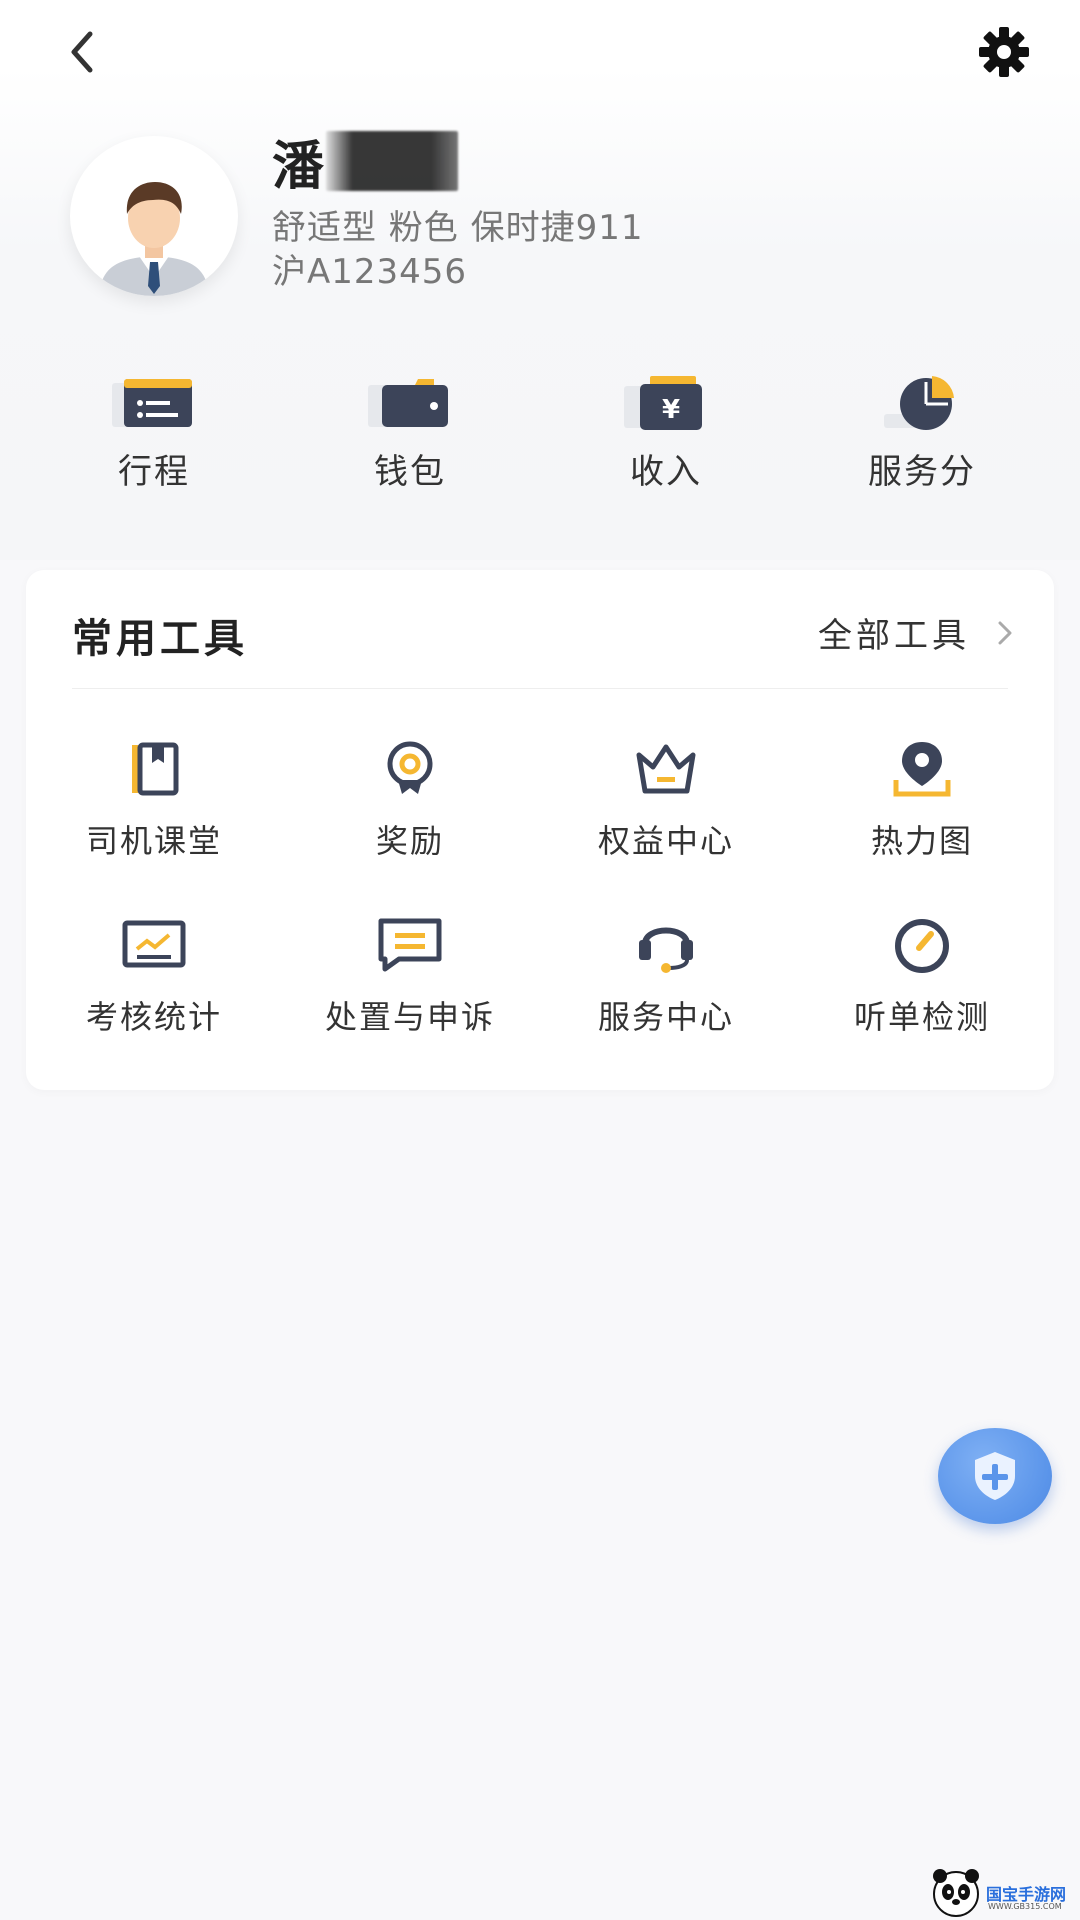 The width and height of the screenshot is (1080, 1920). Describe the element at coordinates (152, 403) in the screenshot. I see `itinerary-card-icon` at that location.